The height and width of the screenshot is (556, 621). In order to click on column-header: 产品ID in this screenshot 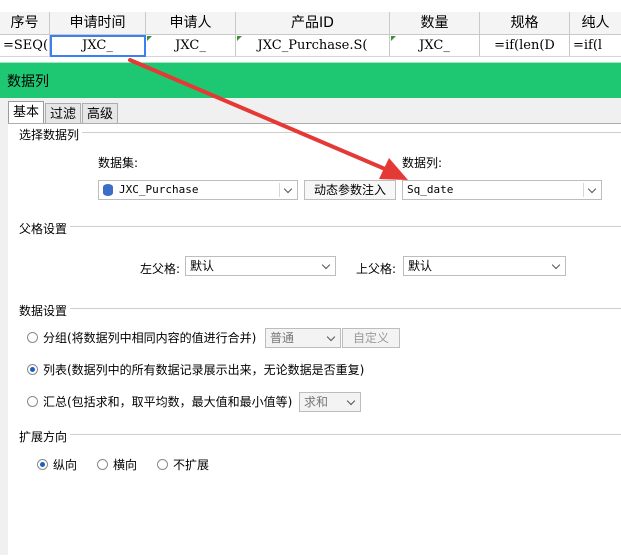, I will do `click(313, 23)`.